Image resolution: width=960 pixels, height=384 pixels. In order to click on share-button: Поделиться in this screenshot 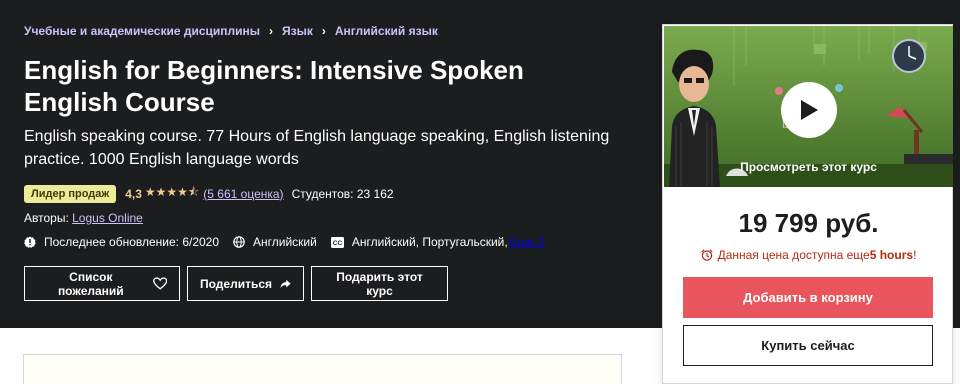, I will do `click(245, 283)`.